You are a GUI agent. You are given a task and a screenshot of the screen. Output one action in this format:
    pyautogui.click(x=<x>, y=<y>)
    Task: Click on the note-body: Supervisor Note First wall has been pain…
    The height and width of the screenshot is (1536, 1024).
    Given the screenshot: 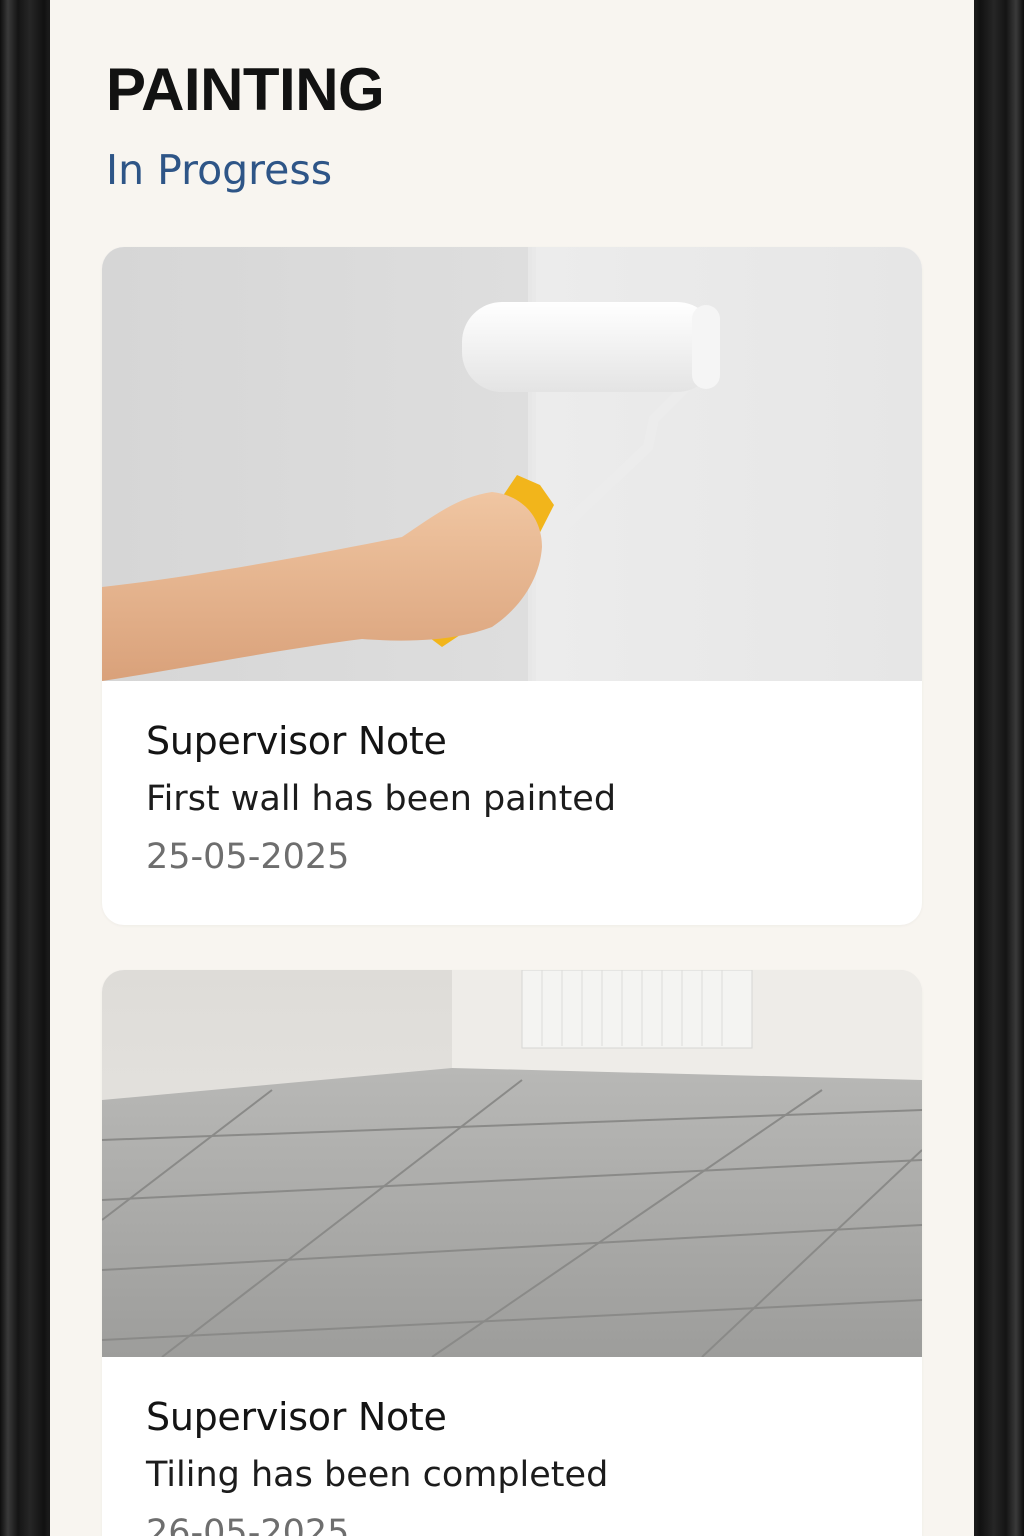 What is the action you would take?
    pyautogui.click(x=512, y=798)
    